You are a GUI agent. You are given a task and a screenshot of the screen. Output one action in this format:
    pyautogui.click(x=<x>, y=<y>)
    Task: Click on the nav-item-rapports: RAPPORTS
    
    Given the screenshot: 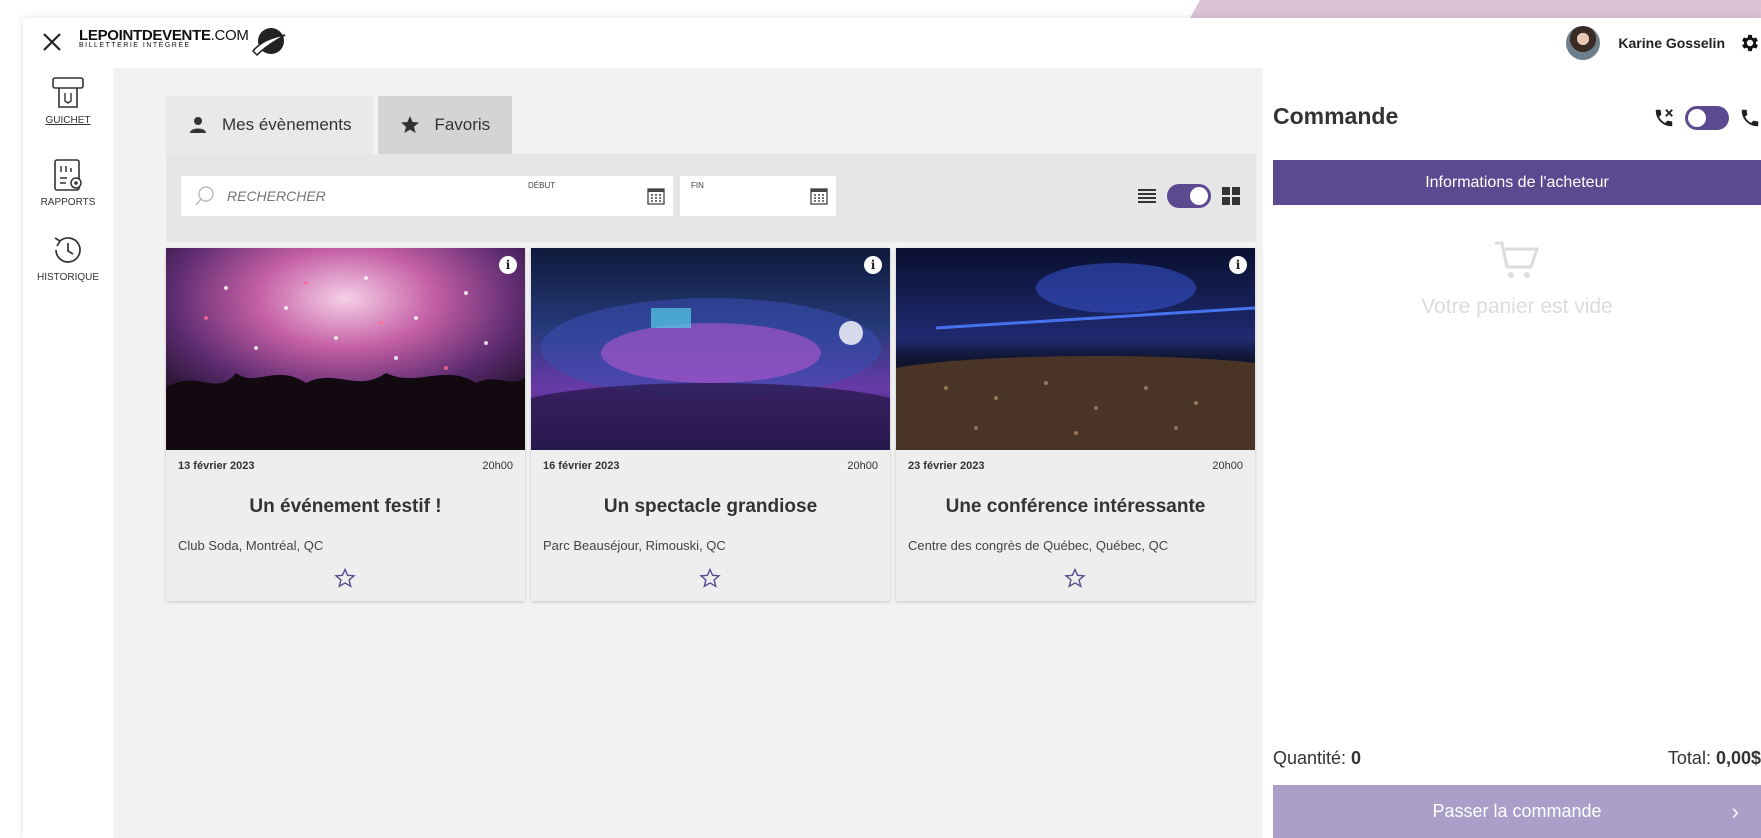 What is the action you would take?
    pyautogui.click(x=68, y=190)
    